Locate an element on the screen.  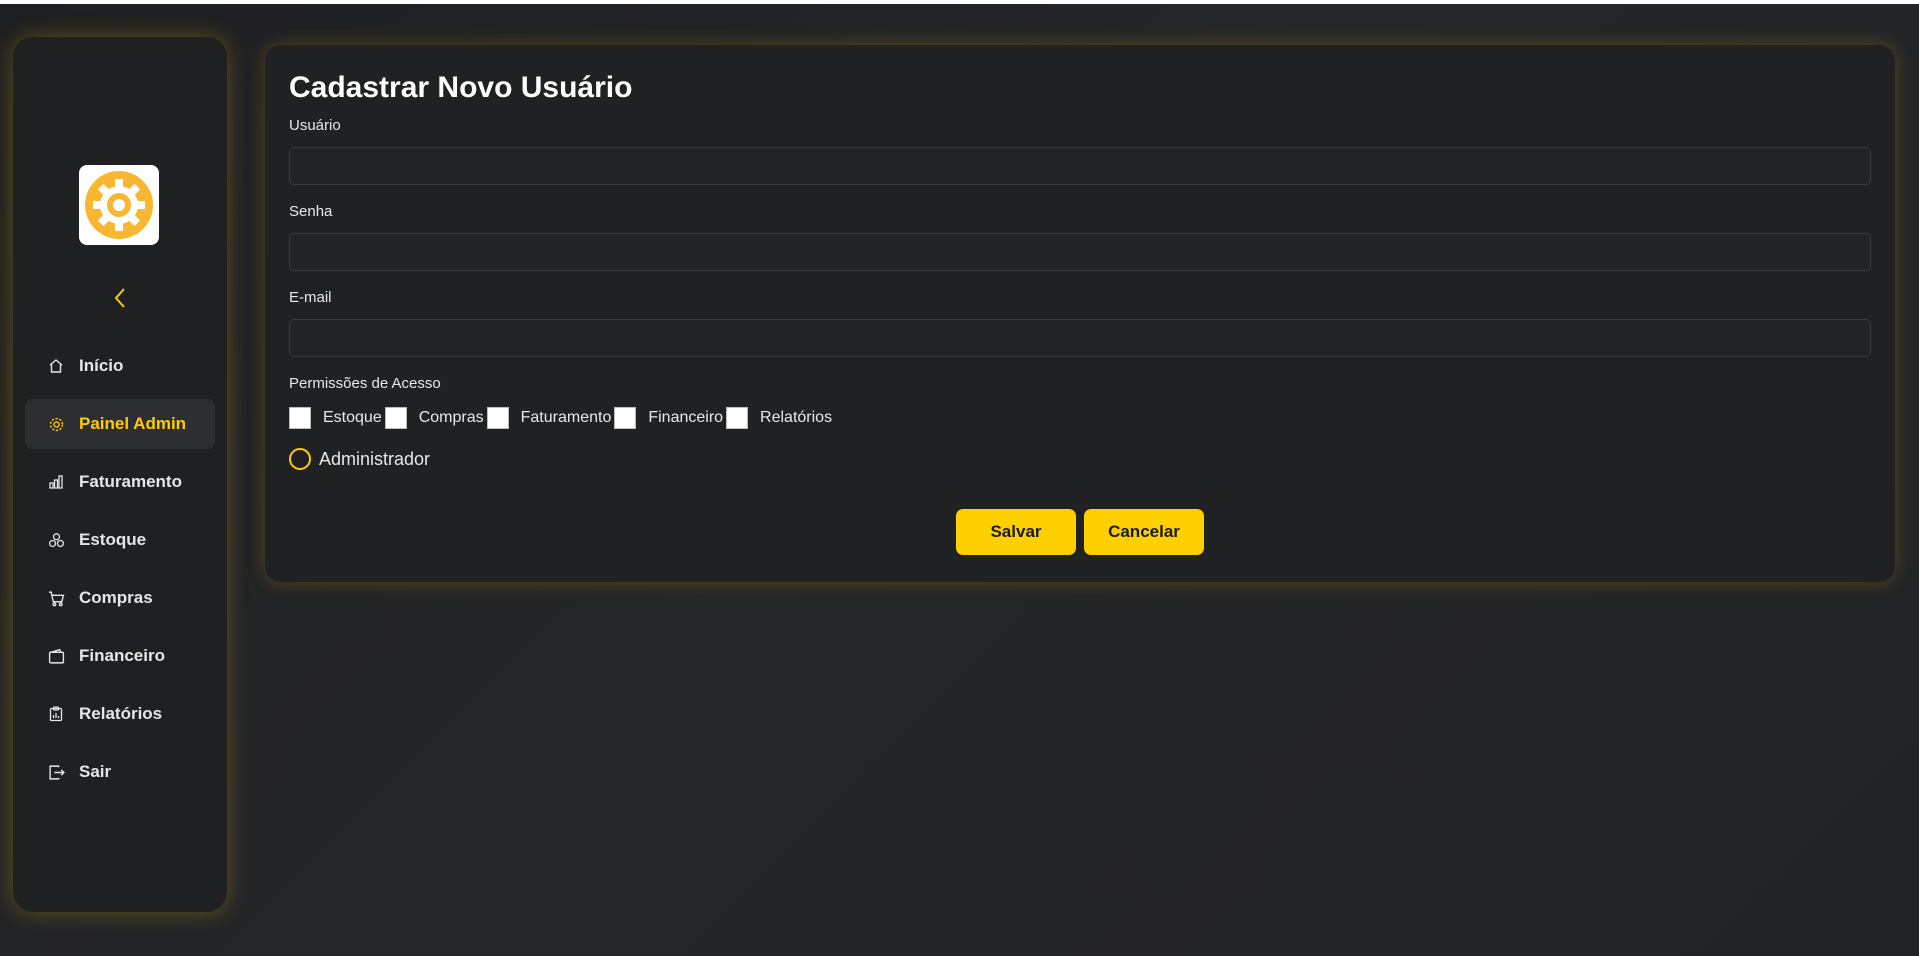
username-label: Usuário is located at coordinates (315, 125).